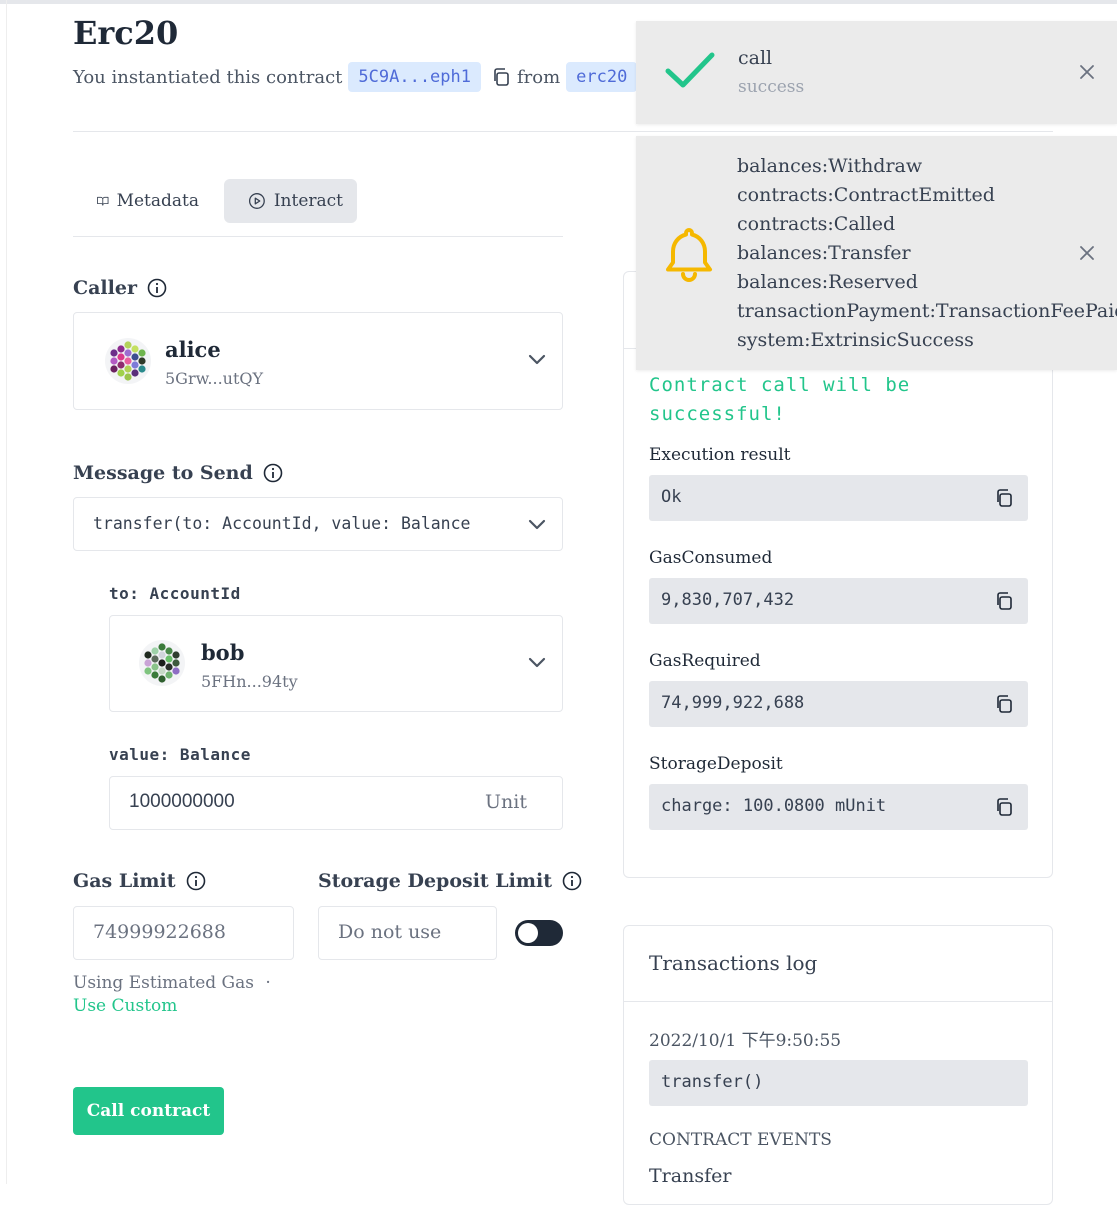 The image size is (1117, 1205). I want to click on use-custom-link: Use Custom, so click(125, 1006).